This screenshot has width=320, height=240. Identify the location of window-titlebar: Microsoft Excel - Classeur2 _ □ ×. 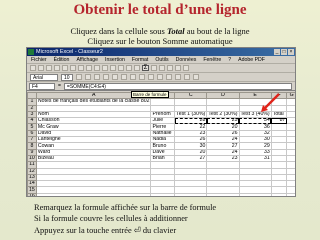
(161, 52).